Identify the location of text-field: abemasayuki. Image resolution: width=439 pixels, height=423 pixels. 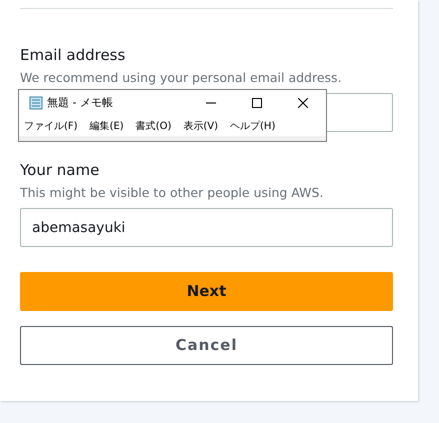
(206, 227).